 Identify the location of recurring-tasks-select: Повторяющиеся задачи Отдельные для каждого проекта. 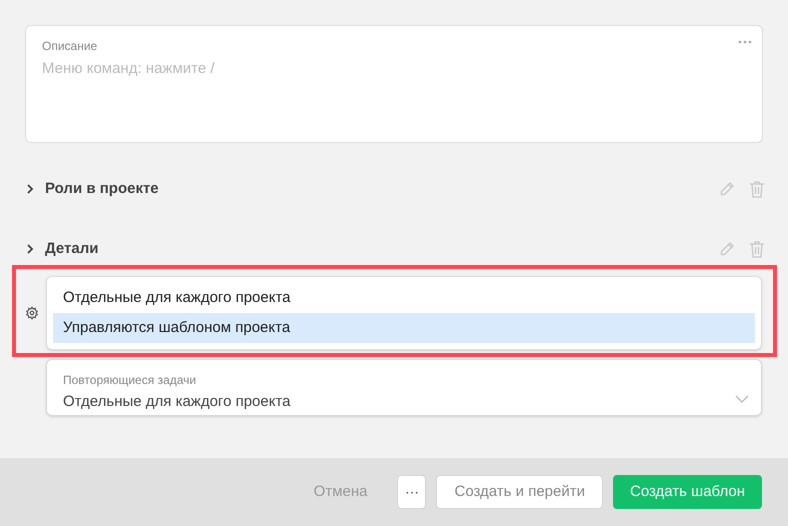
(404, 387).